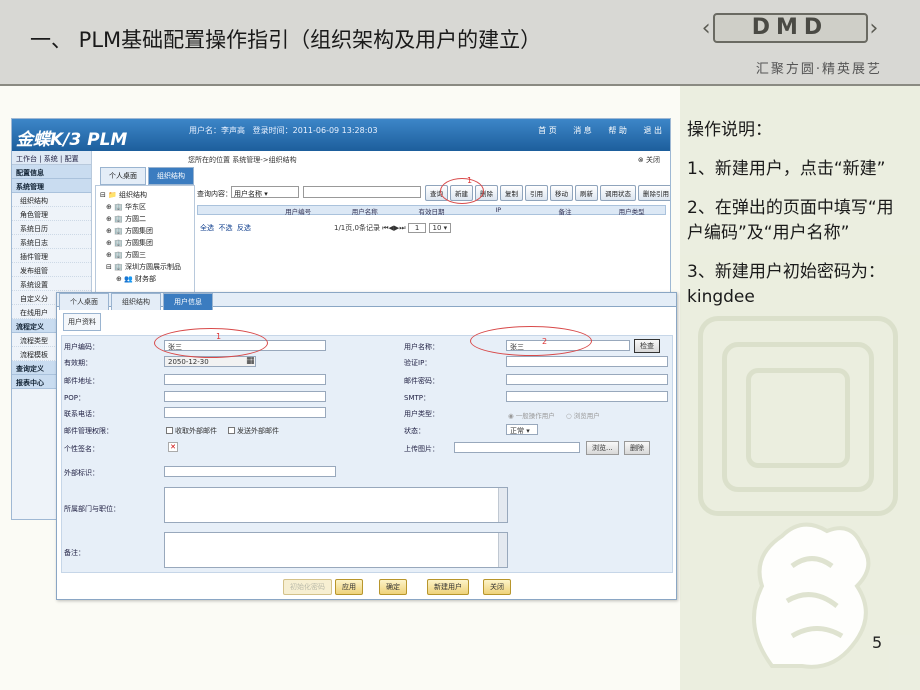 Image resolution: width=920 pixels, height=690 pixels. I want to click on help-link: 帮 助, so click(617, 130).